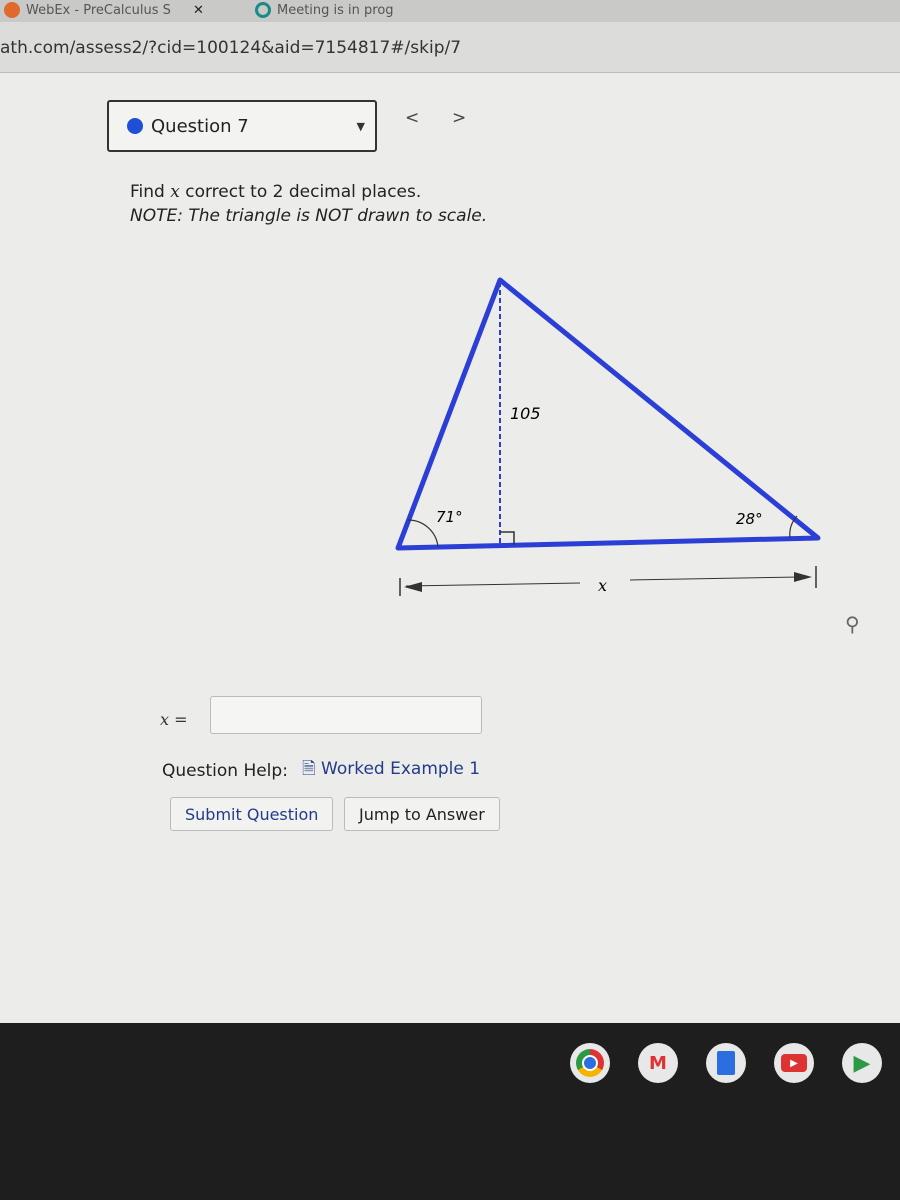 This screenshot has width=900, height=1200. What do you see at coordinates (852, 624) in the screenshot?
I see `search-icon: ⚲` at bounding box center [852, 624].